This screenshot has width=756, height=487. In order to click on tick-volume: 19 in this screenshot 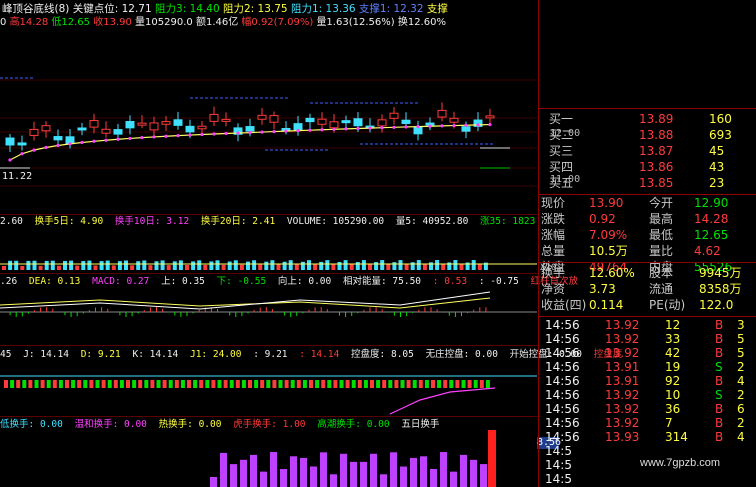, I will do `click(673, 367)`.